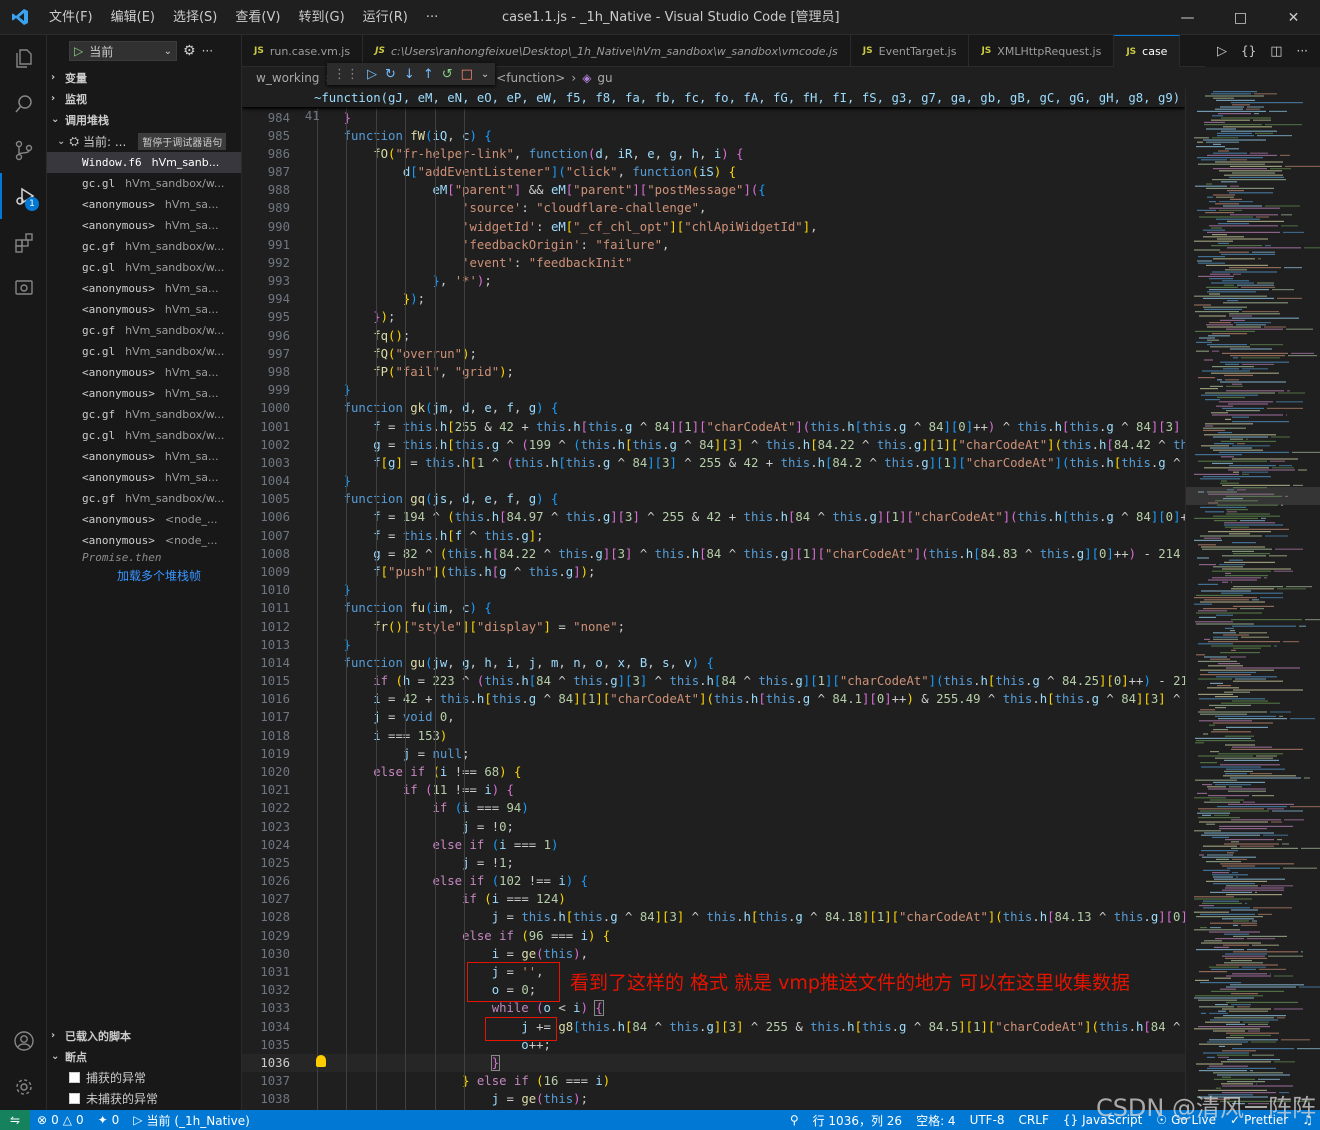  What do you see at coordinates (713, 808) in the screenshot?
I see `code-line: 1022 if (i === 94)` at bounding box center [713, 808].